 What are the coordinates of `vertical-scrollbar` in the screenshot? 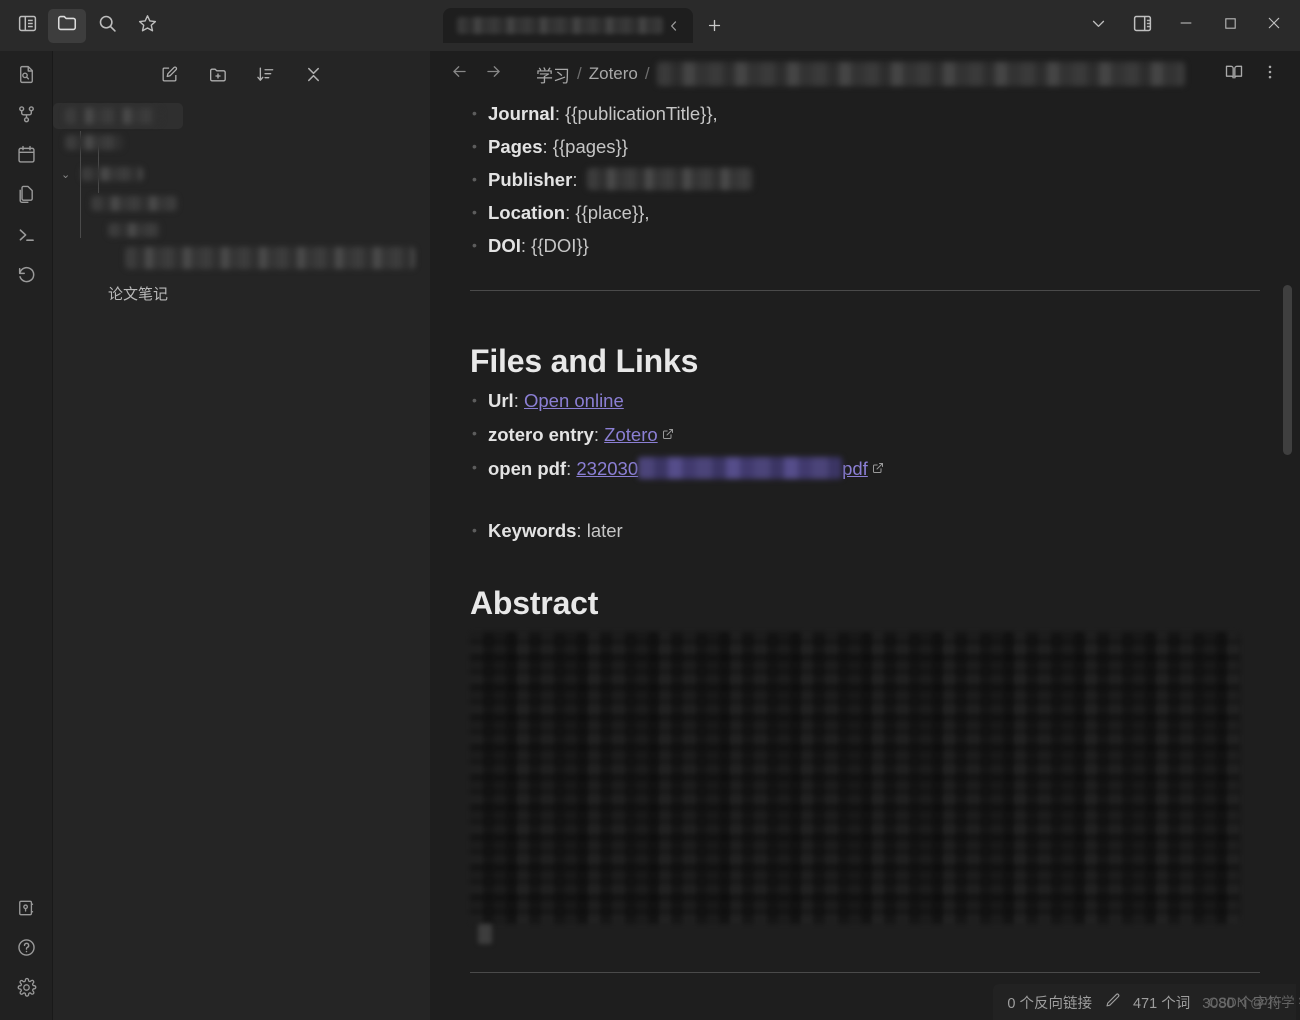 It's located at (1287, 370).